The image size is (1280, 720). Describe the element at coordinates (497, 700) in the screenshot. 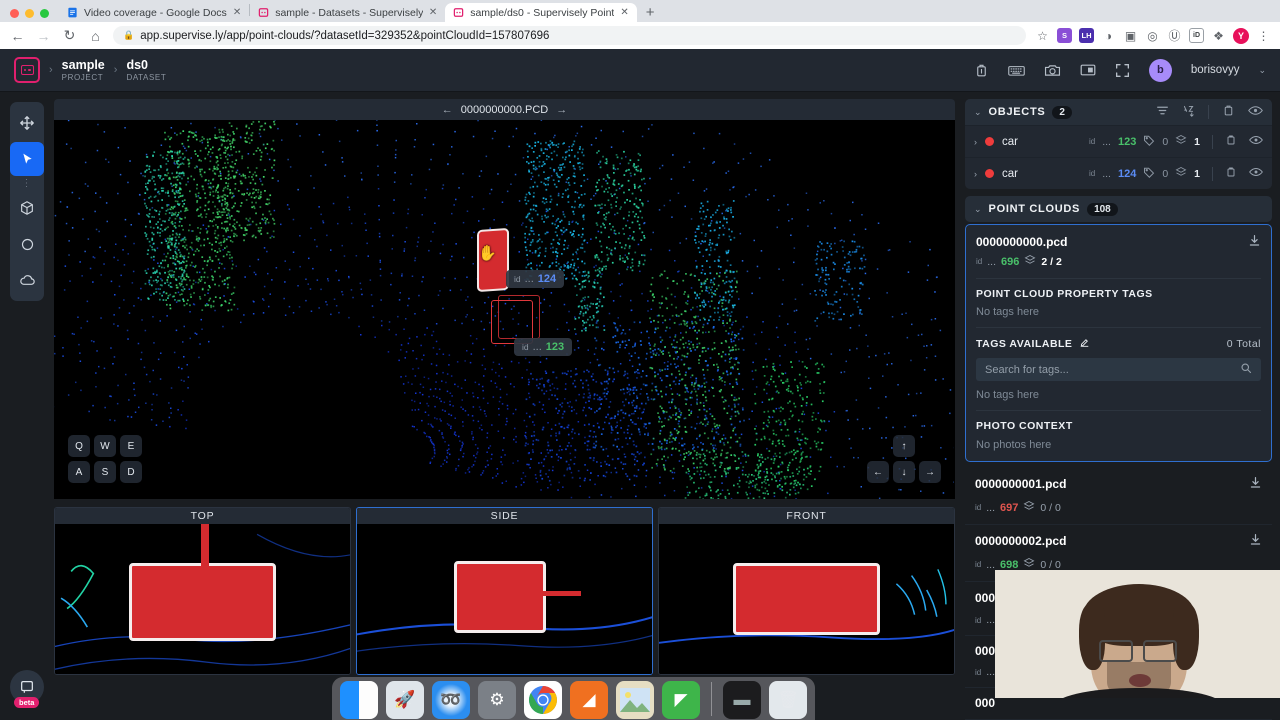

I see `dock-system-preferences-icon: ⚙` at that location.